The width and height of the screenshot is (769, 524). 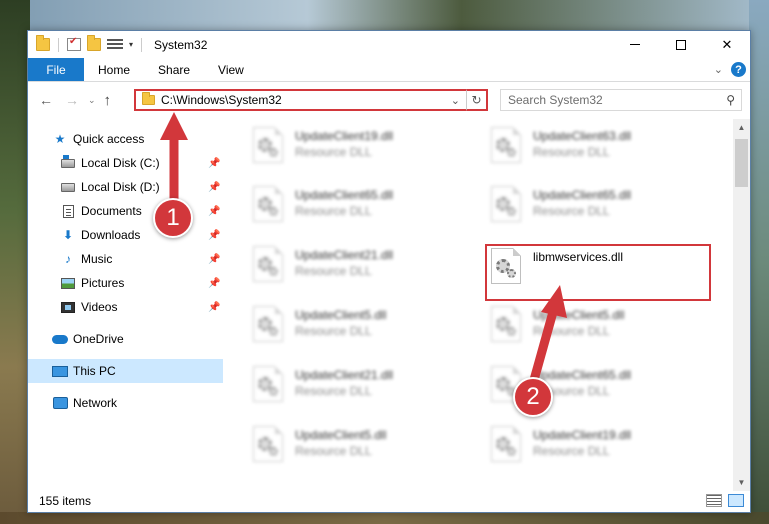 What do you see at coordinates (148, 98) in the screenshot?
I see `address-folder-icon` at bounding box center [148, 98].